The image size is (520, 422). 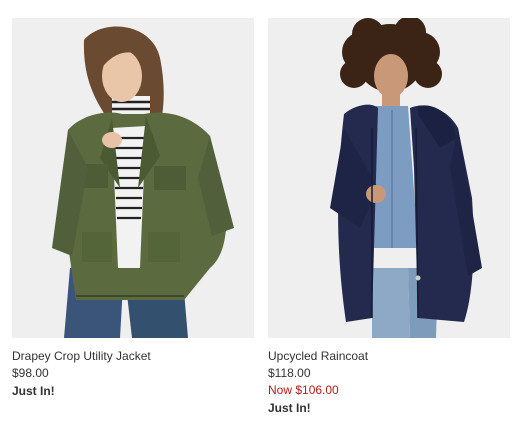 I want to click on product-price: $98.00, so click(x=30, y=373).